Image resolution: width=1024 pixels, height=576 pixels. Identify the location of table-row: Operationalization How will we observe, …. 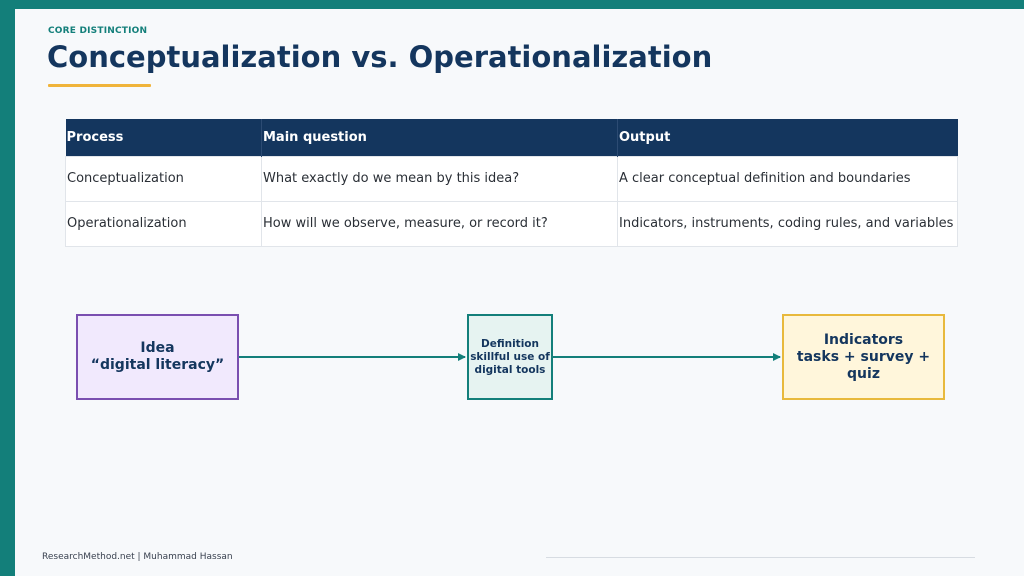
(511, 223).